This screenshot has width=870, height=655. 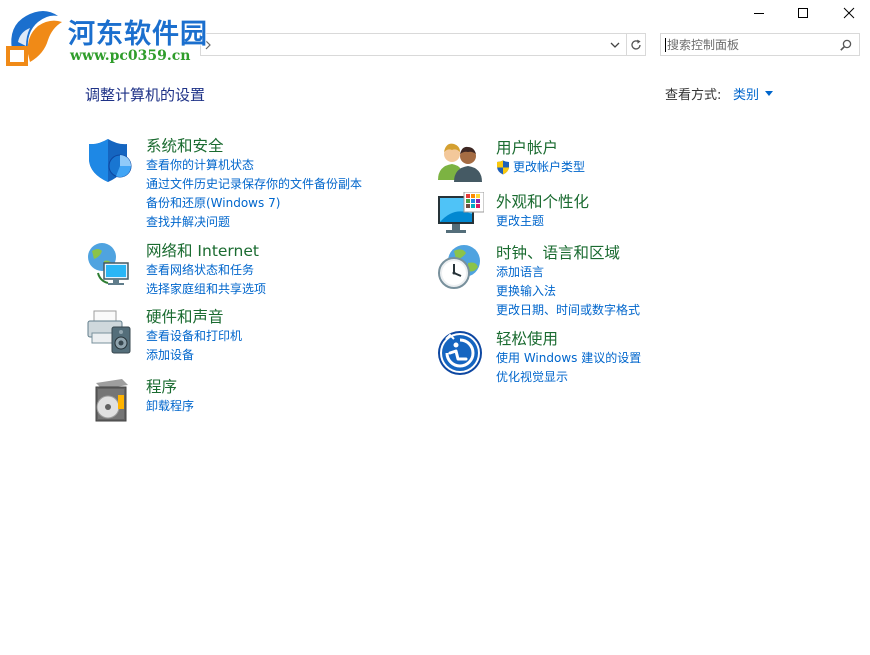 I want to click on refresh-icon, so click(x=636, y=44).